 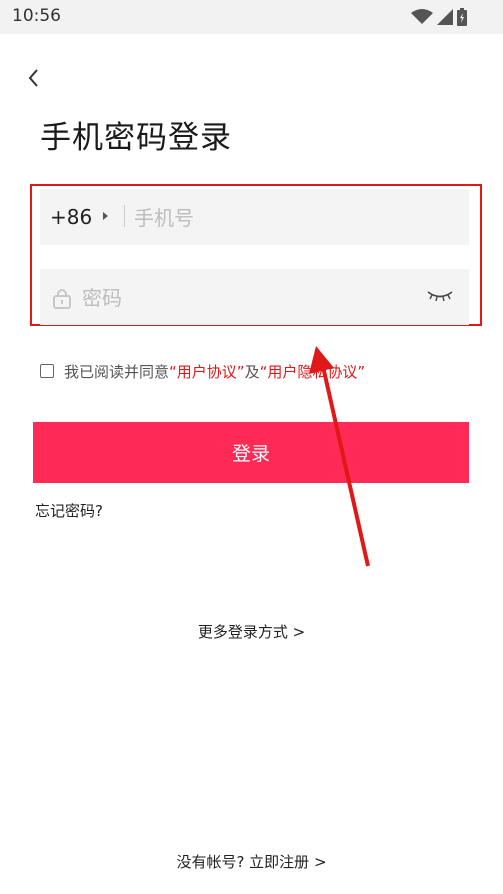 What do you see at coordinates (47, 371) in the screenshot?
I see `agreement-checkbox` at bounding box center [47, 371].